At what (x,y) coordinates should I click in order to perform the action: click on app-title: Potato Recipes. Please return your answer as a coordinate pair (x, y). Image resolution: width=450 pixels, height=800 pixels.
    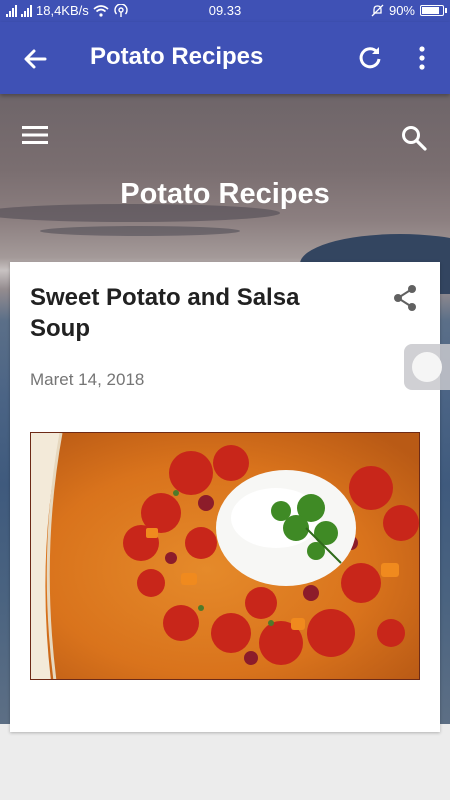
    Looking at the image, I should click on (177, 56).